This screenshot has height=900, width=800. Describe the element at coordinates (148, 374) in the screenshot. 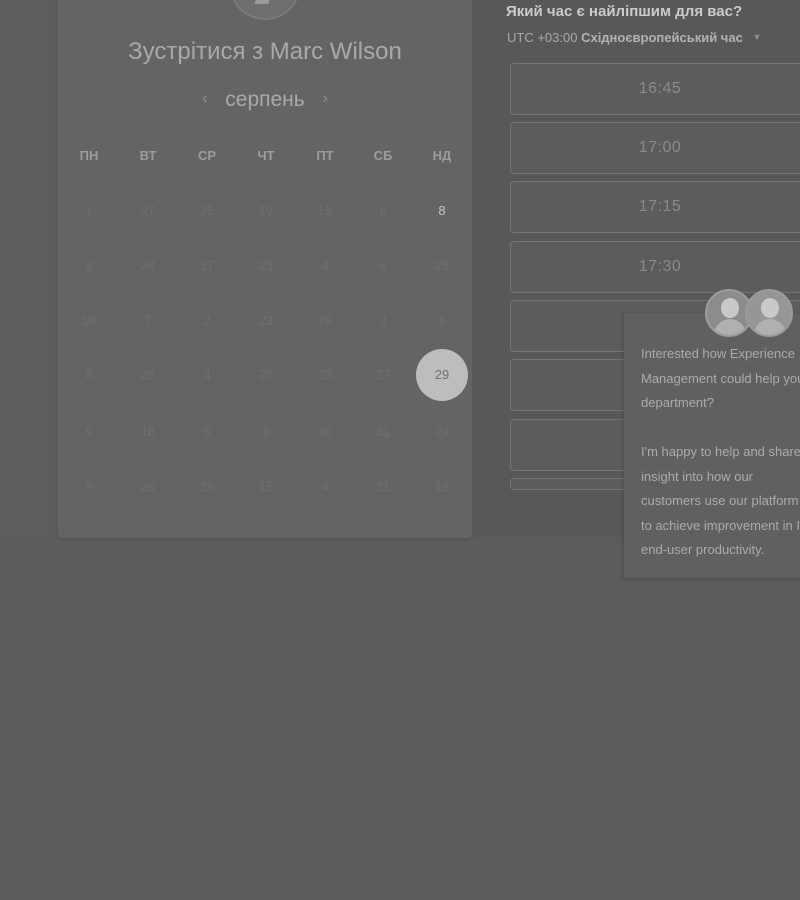

I see `calendar-day: 28` at that location.